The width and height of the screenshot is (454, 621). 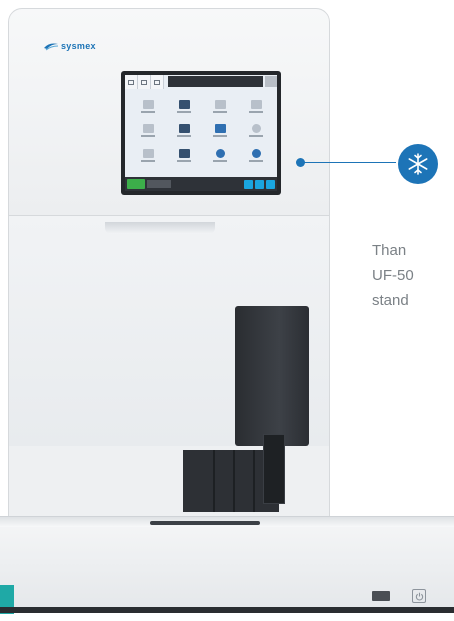 What do you see at coordinates (160, 228) in the screenshot?
I see `door-handle` at bounding box center [160, 228].